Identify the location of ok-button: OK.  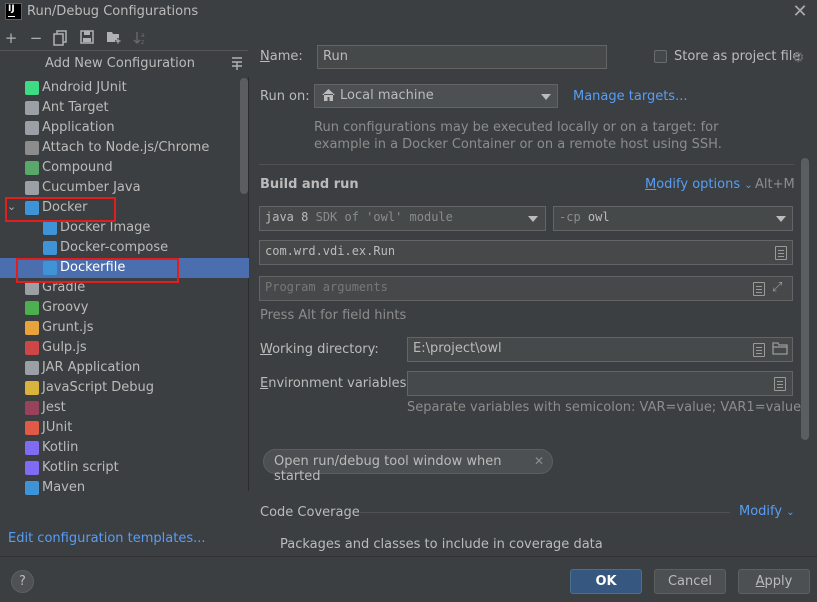
(606, 581).